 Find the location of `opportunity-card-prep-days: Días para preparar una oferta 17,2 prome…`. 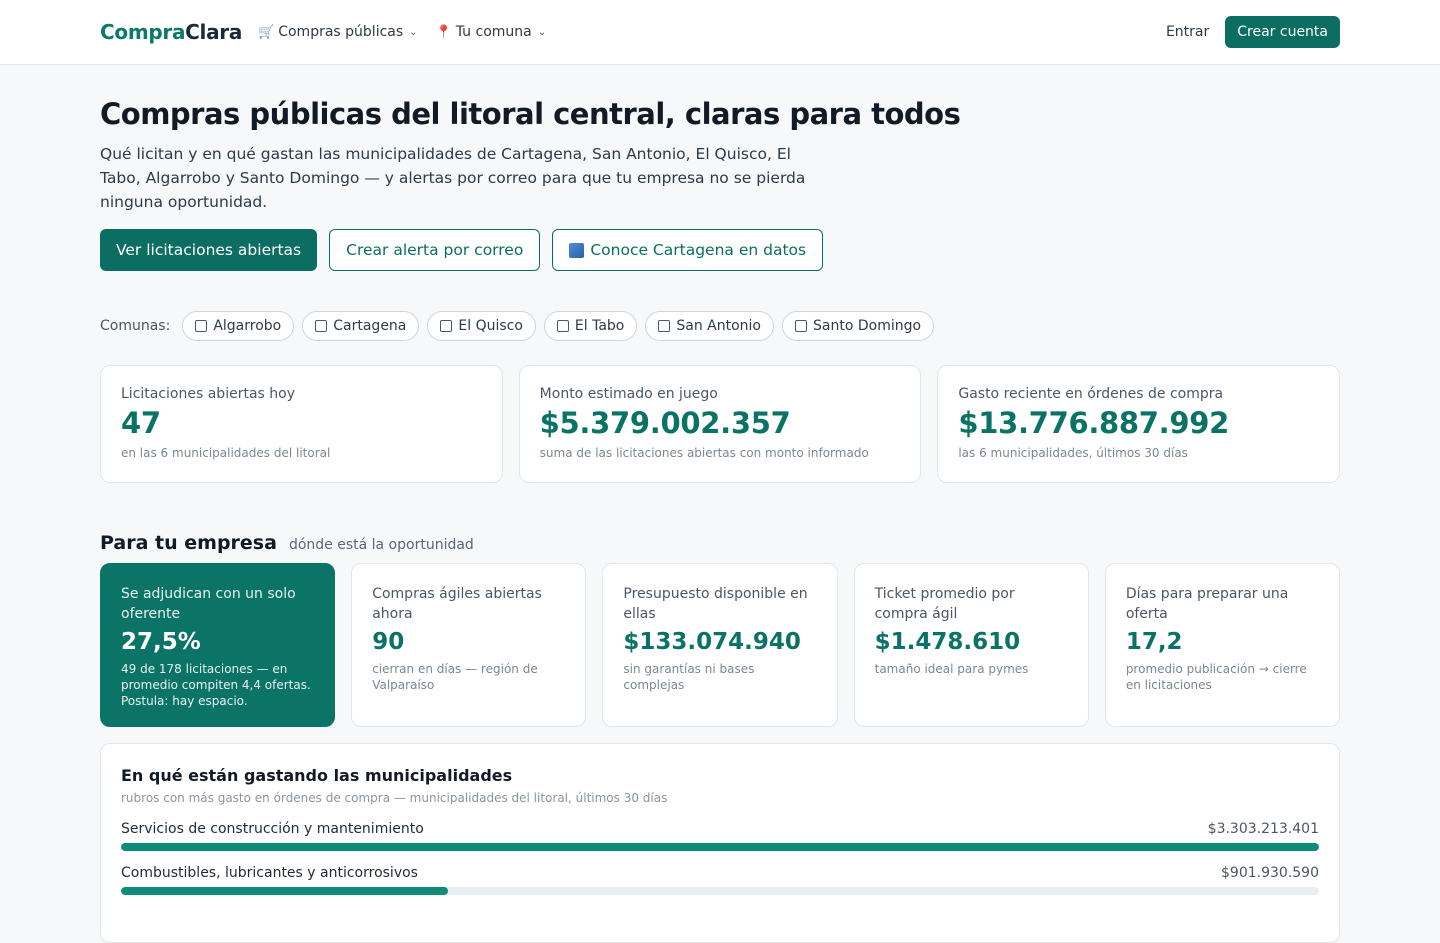

opportunity-card-prep-days: Días para preparar una oferta 17,2 prome… is located at coordinates (1222, 645).